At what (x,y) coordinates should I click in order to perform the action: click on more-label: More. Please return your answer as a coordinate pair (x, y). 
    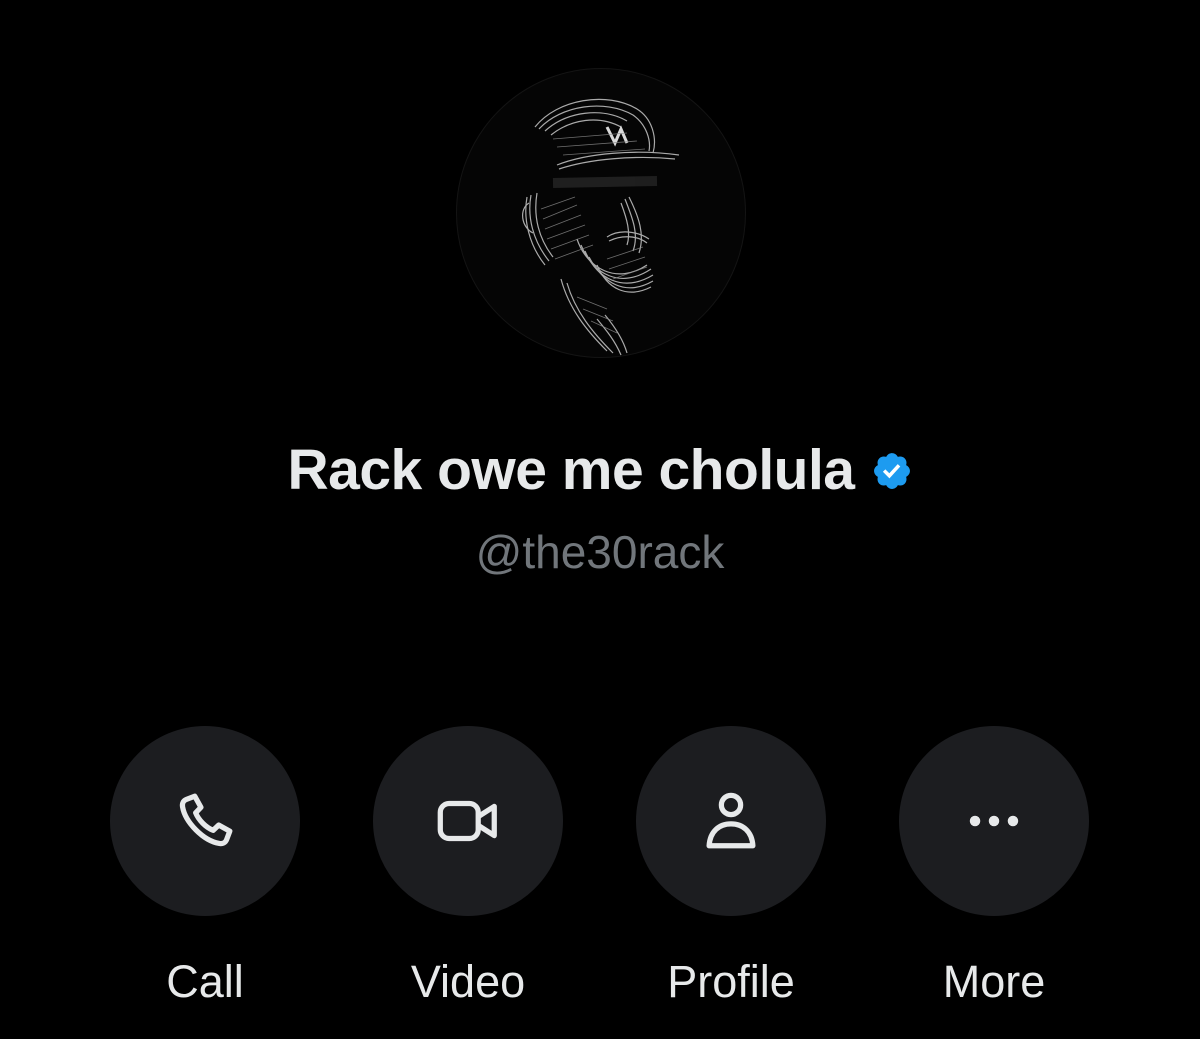
    Looking at the image, I should click on (994, 981).